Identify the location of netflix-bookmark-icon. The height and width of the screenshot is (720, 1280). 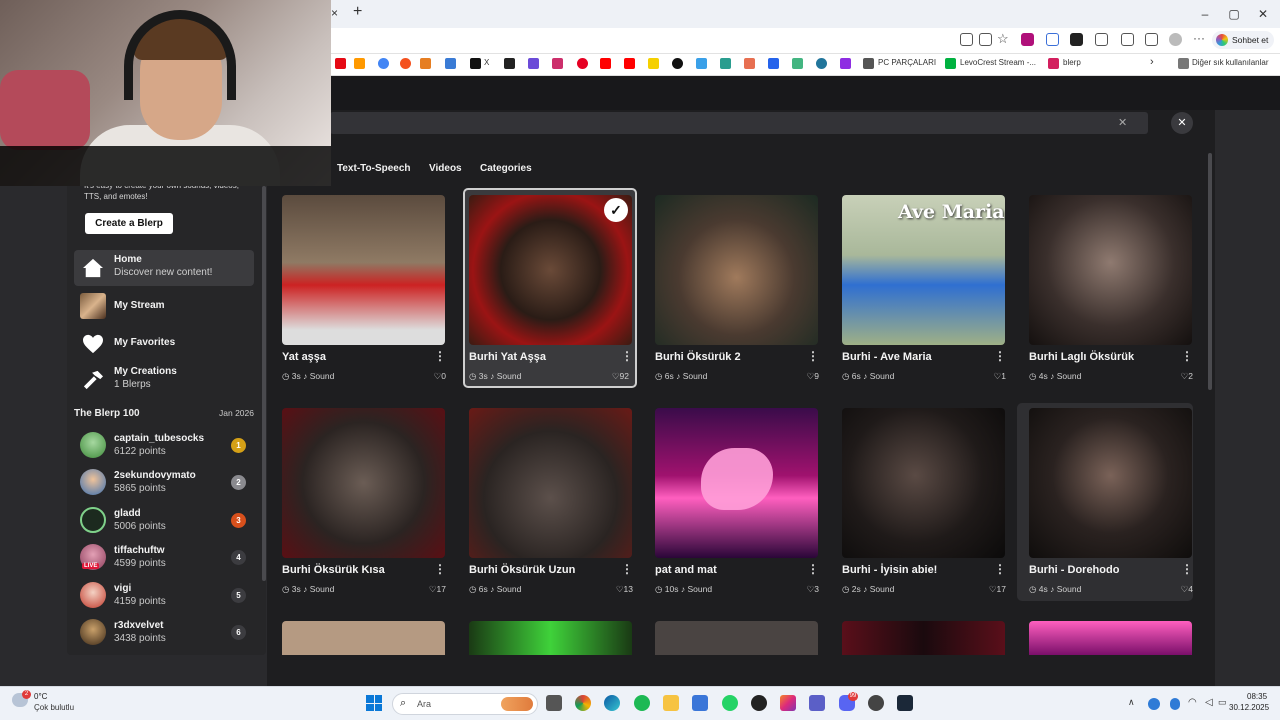
(340, 63).